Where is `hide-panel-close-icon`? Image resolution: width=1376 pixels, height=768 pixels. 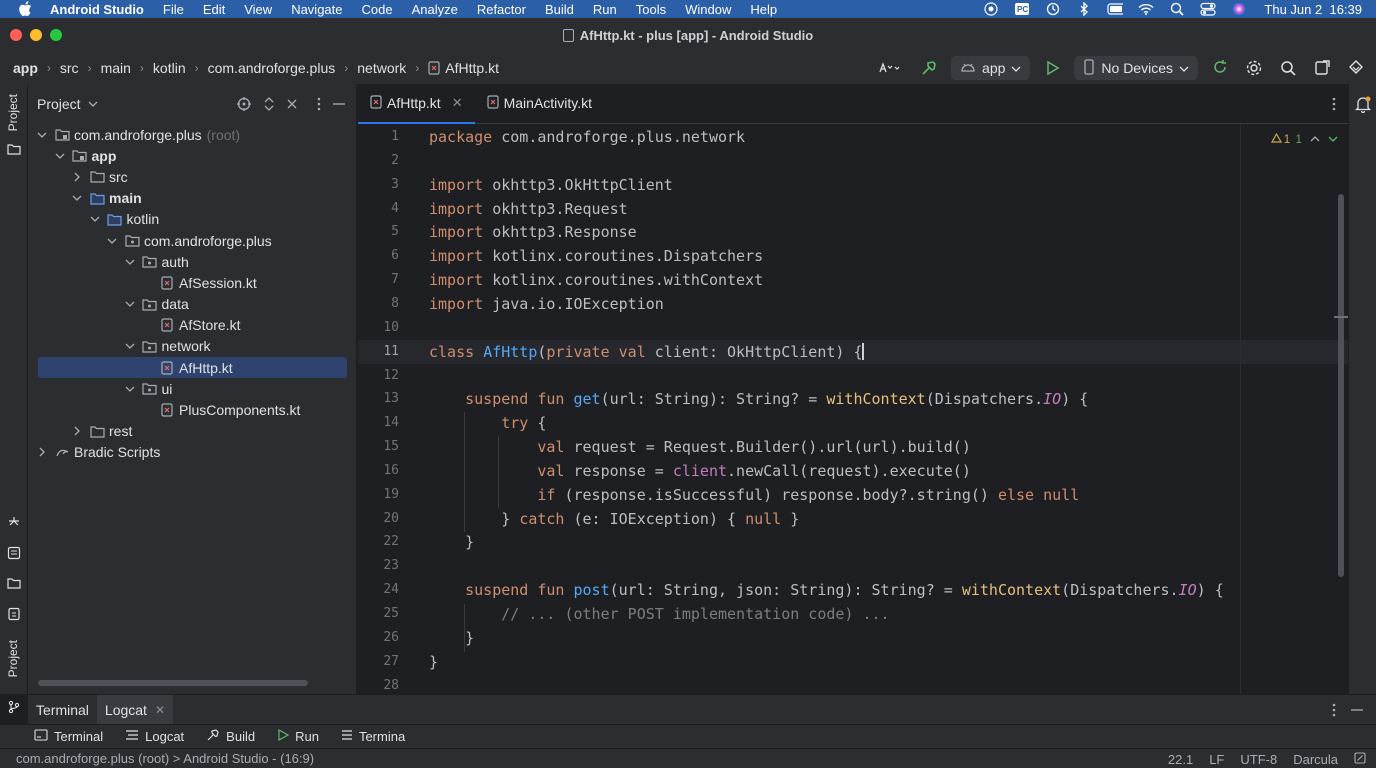
hide-panel-close-icon is located at coordinates (292, 105).